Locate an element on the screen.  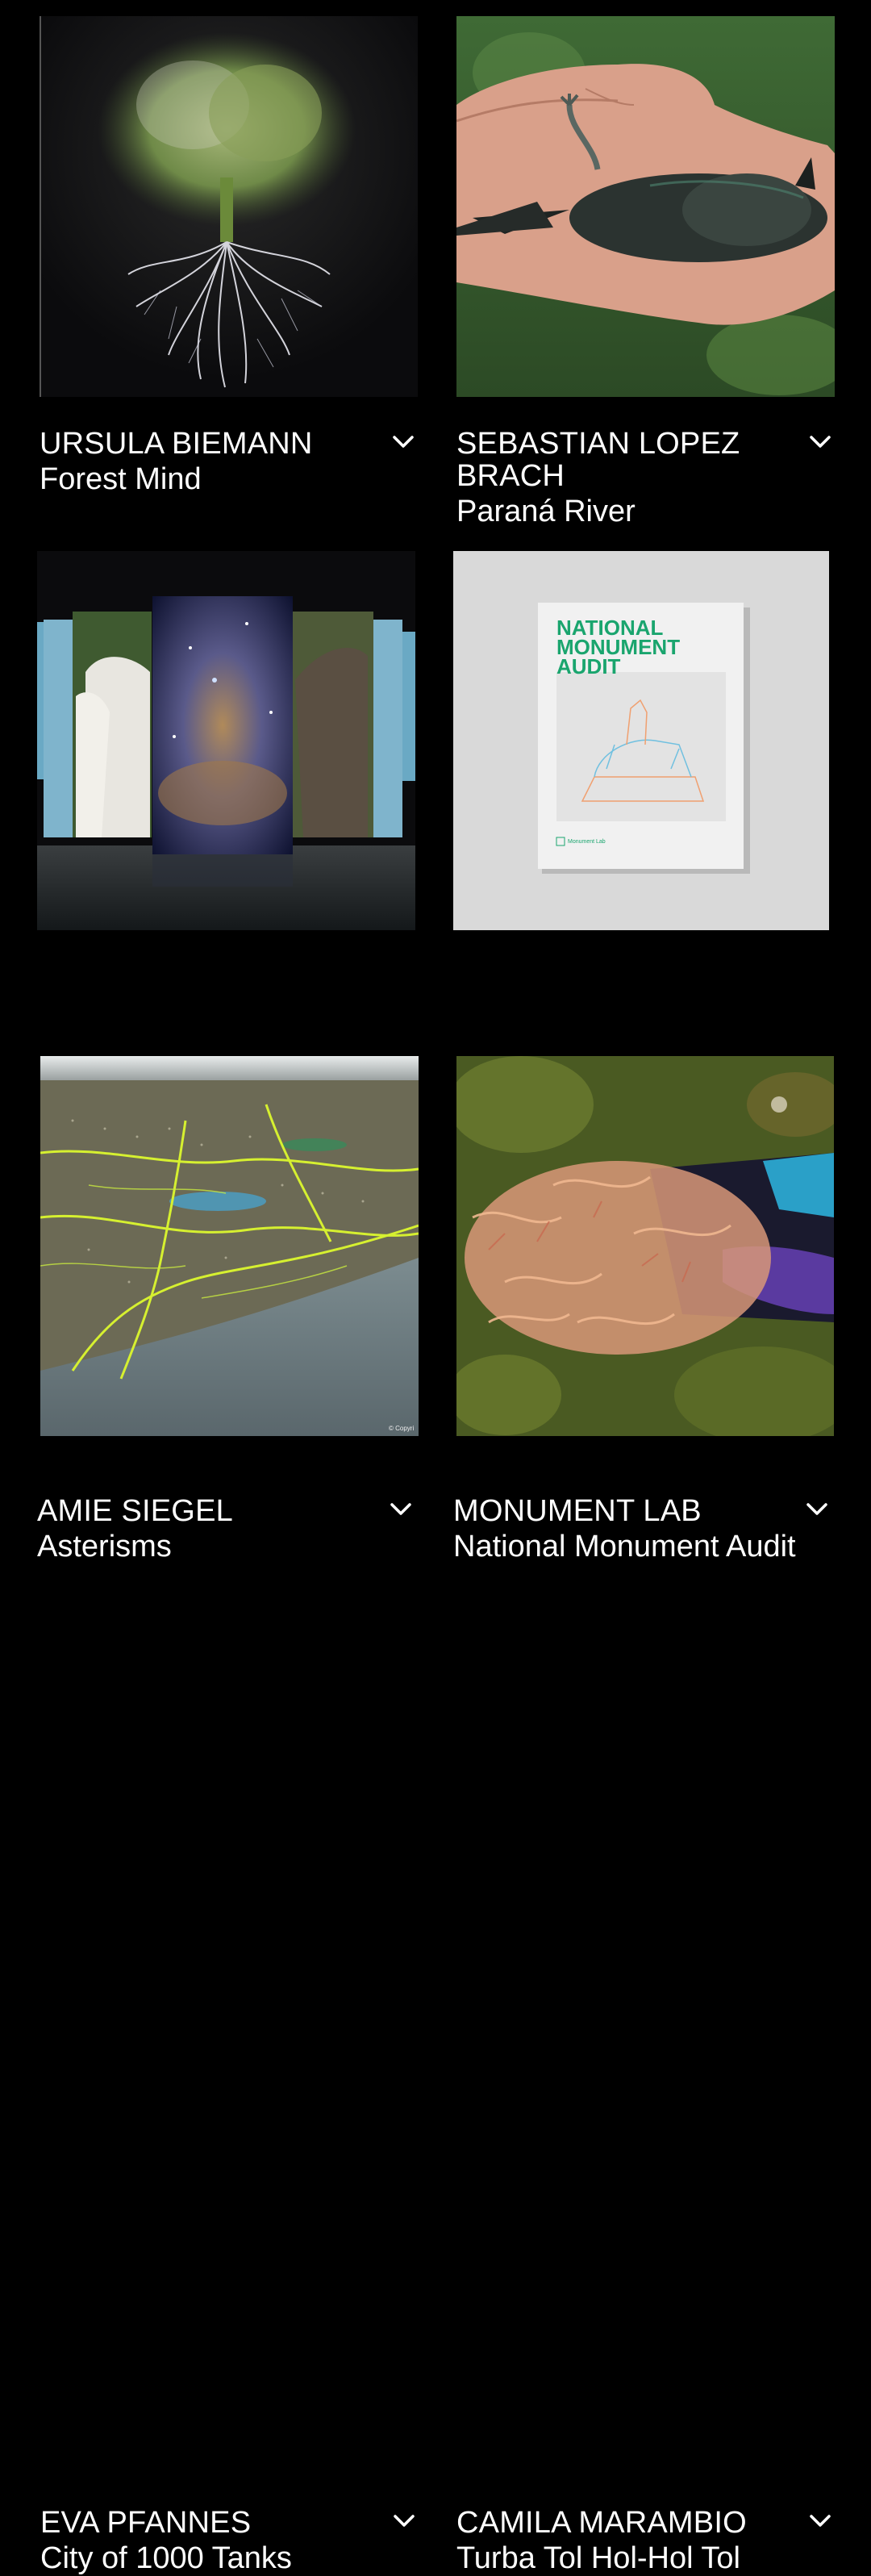
work-title: Paraná River is located at coordinates (546, 511).